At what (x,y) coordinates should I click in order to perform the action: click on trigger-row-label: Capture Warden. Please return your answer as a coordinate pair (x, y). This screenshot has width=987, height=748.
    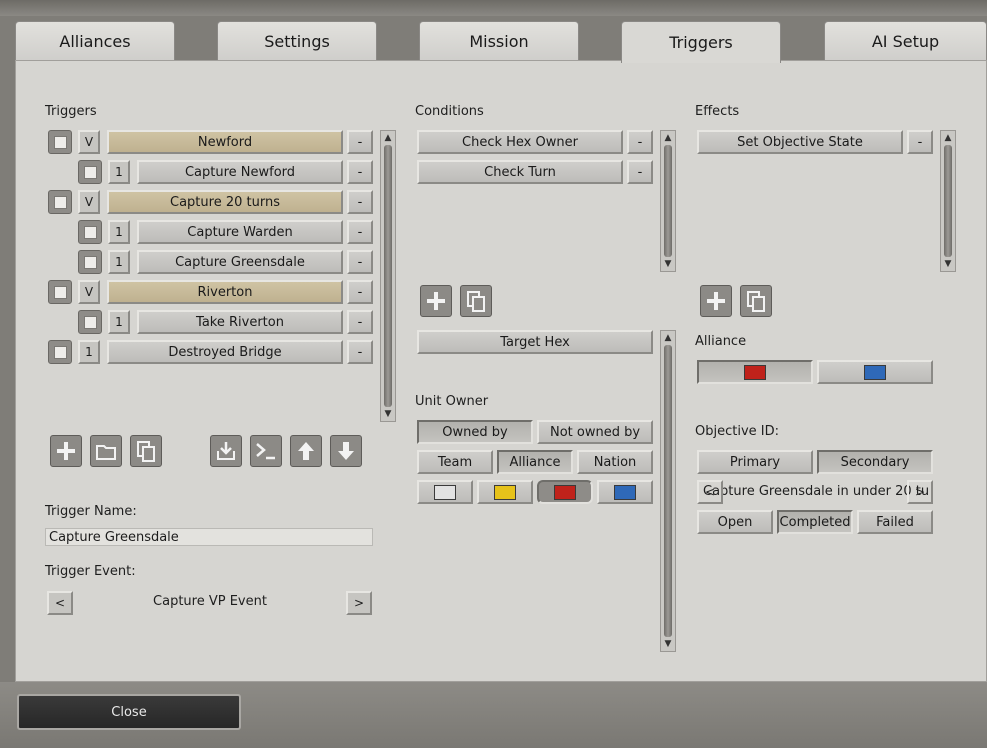
    Looking at the image, I should click on (240, 232).